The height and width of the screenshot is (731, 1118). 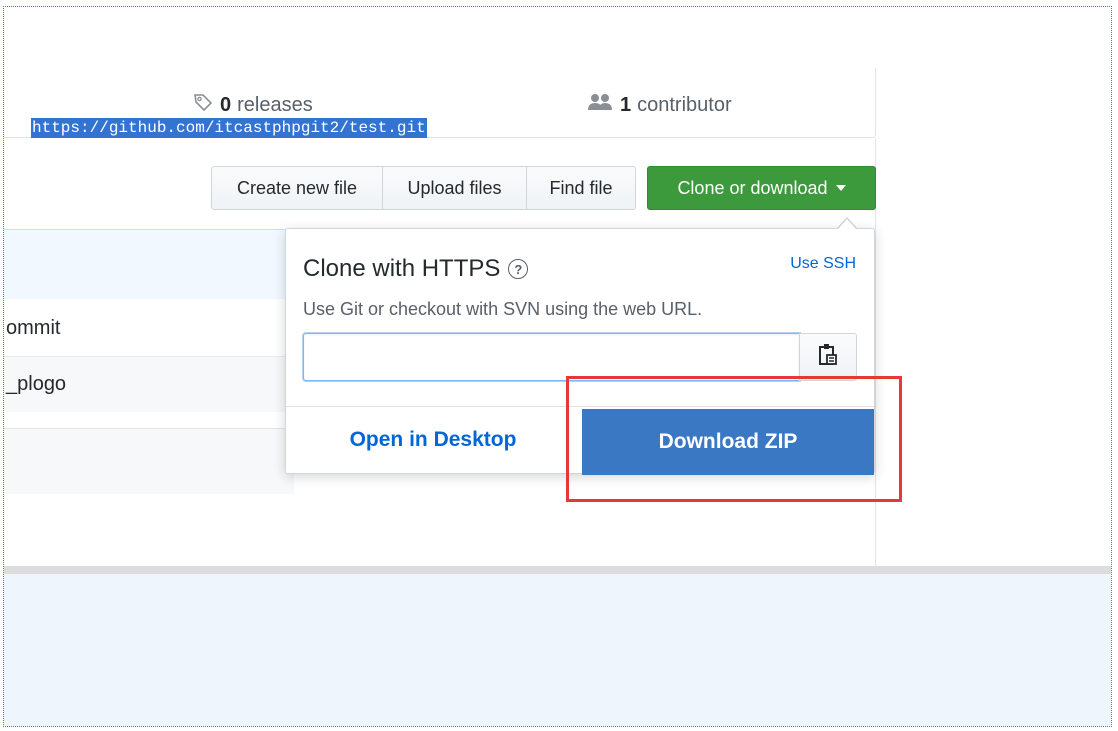 I want to click on caret-down-icon, so click(x=840, y=188).